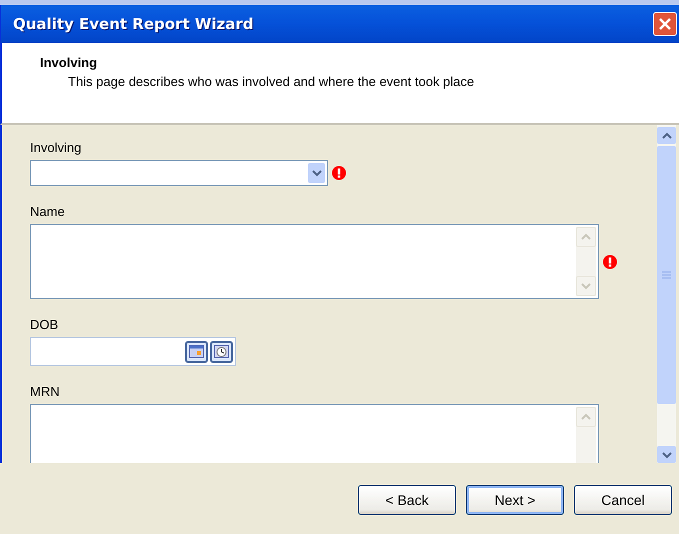 This screenshot has width=679, height=534. Describe the element at coordinates (45, 392) in the screenshot. I see `field-label: MRN` at that location.